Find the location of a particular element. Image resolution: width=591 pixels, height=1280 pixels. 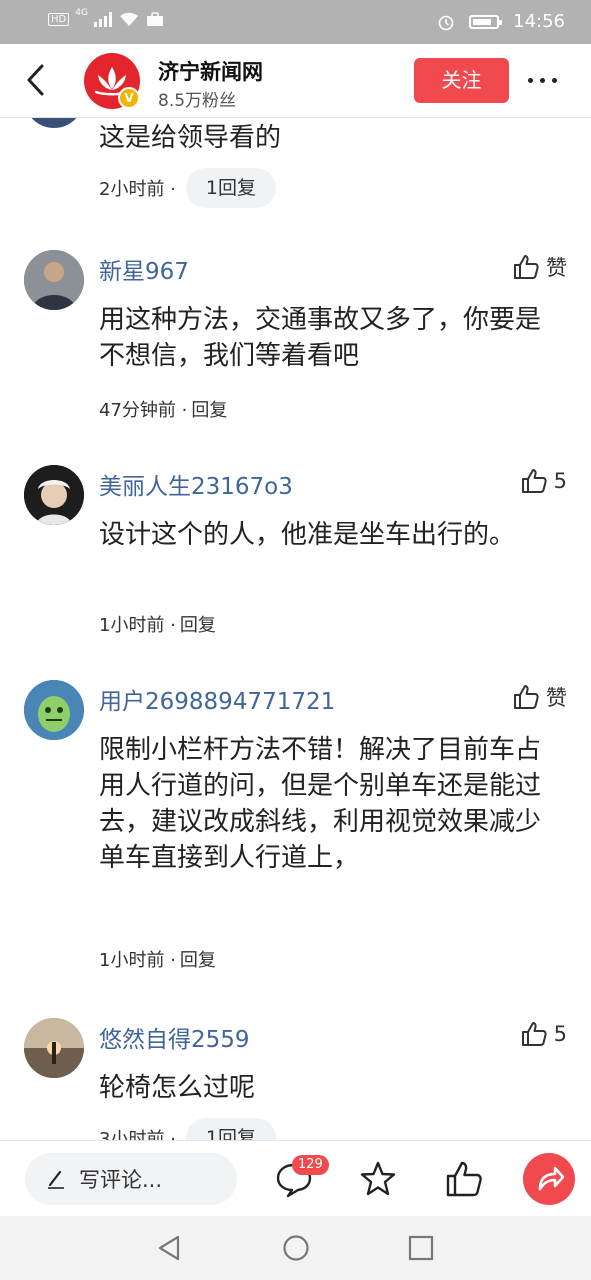

nav-back-icon is located at coordinates (170, 1248).